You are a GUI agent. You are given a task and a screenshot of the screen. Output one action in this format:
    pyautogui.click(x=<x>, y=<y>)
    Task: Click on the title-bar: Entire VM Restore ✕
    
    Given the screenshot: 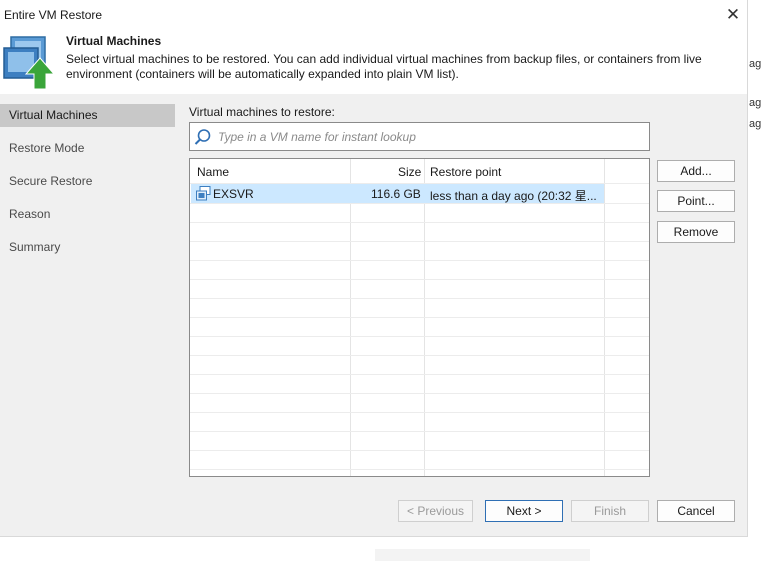 What is the action you would take?
    pyautogui.click(x=373, y=15)
    